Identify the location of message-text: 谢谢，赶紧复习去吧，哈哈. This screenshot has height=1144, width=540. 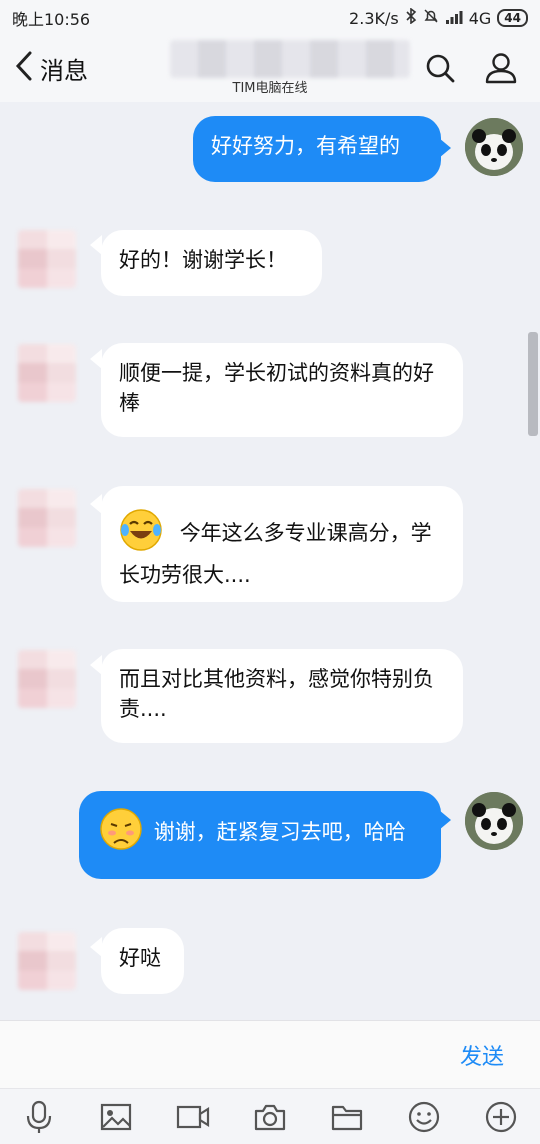
(279, 832).